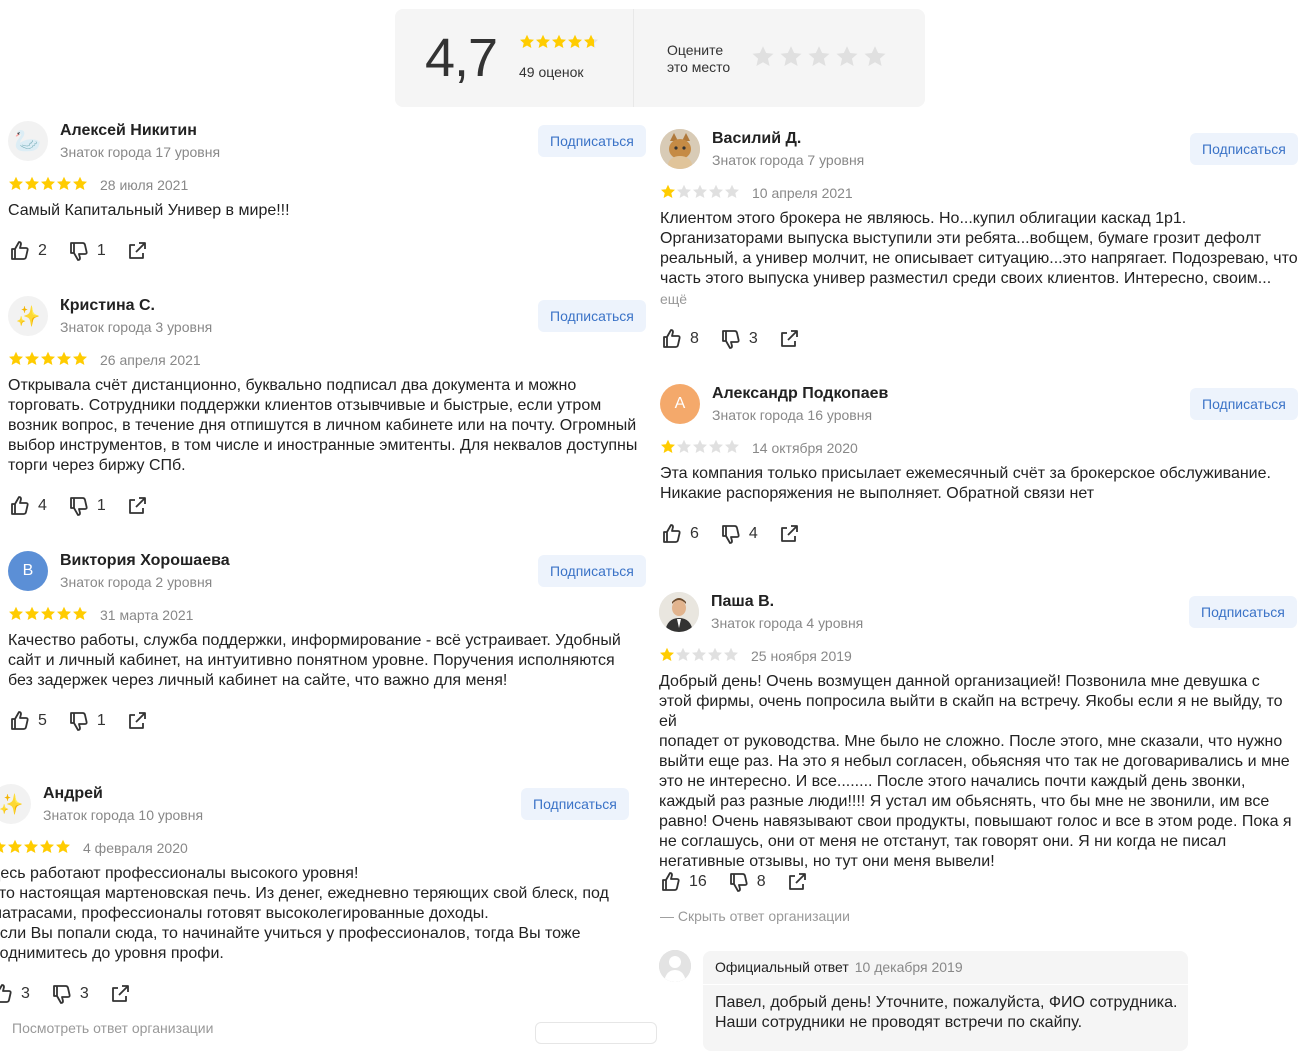  What do you see at coordinates (756, 139) in the screenshot?
I see `author-name: Василий Д.` at bounding box center [756, 139].